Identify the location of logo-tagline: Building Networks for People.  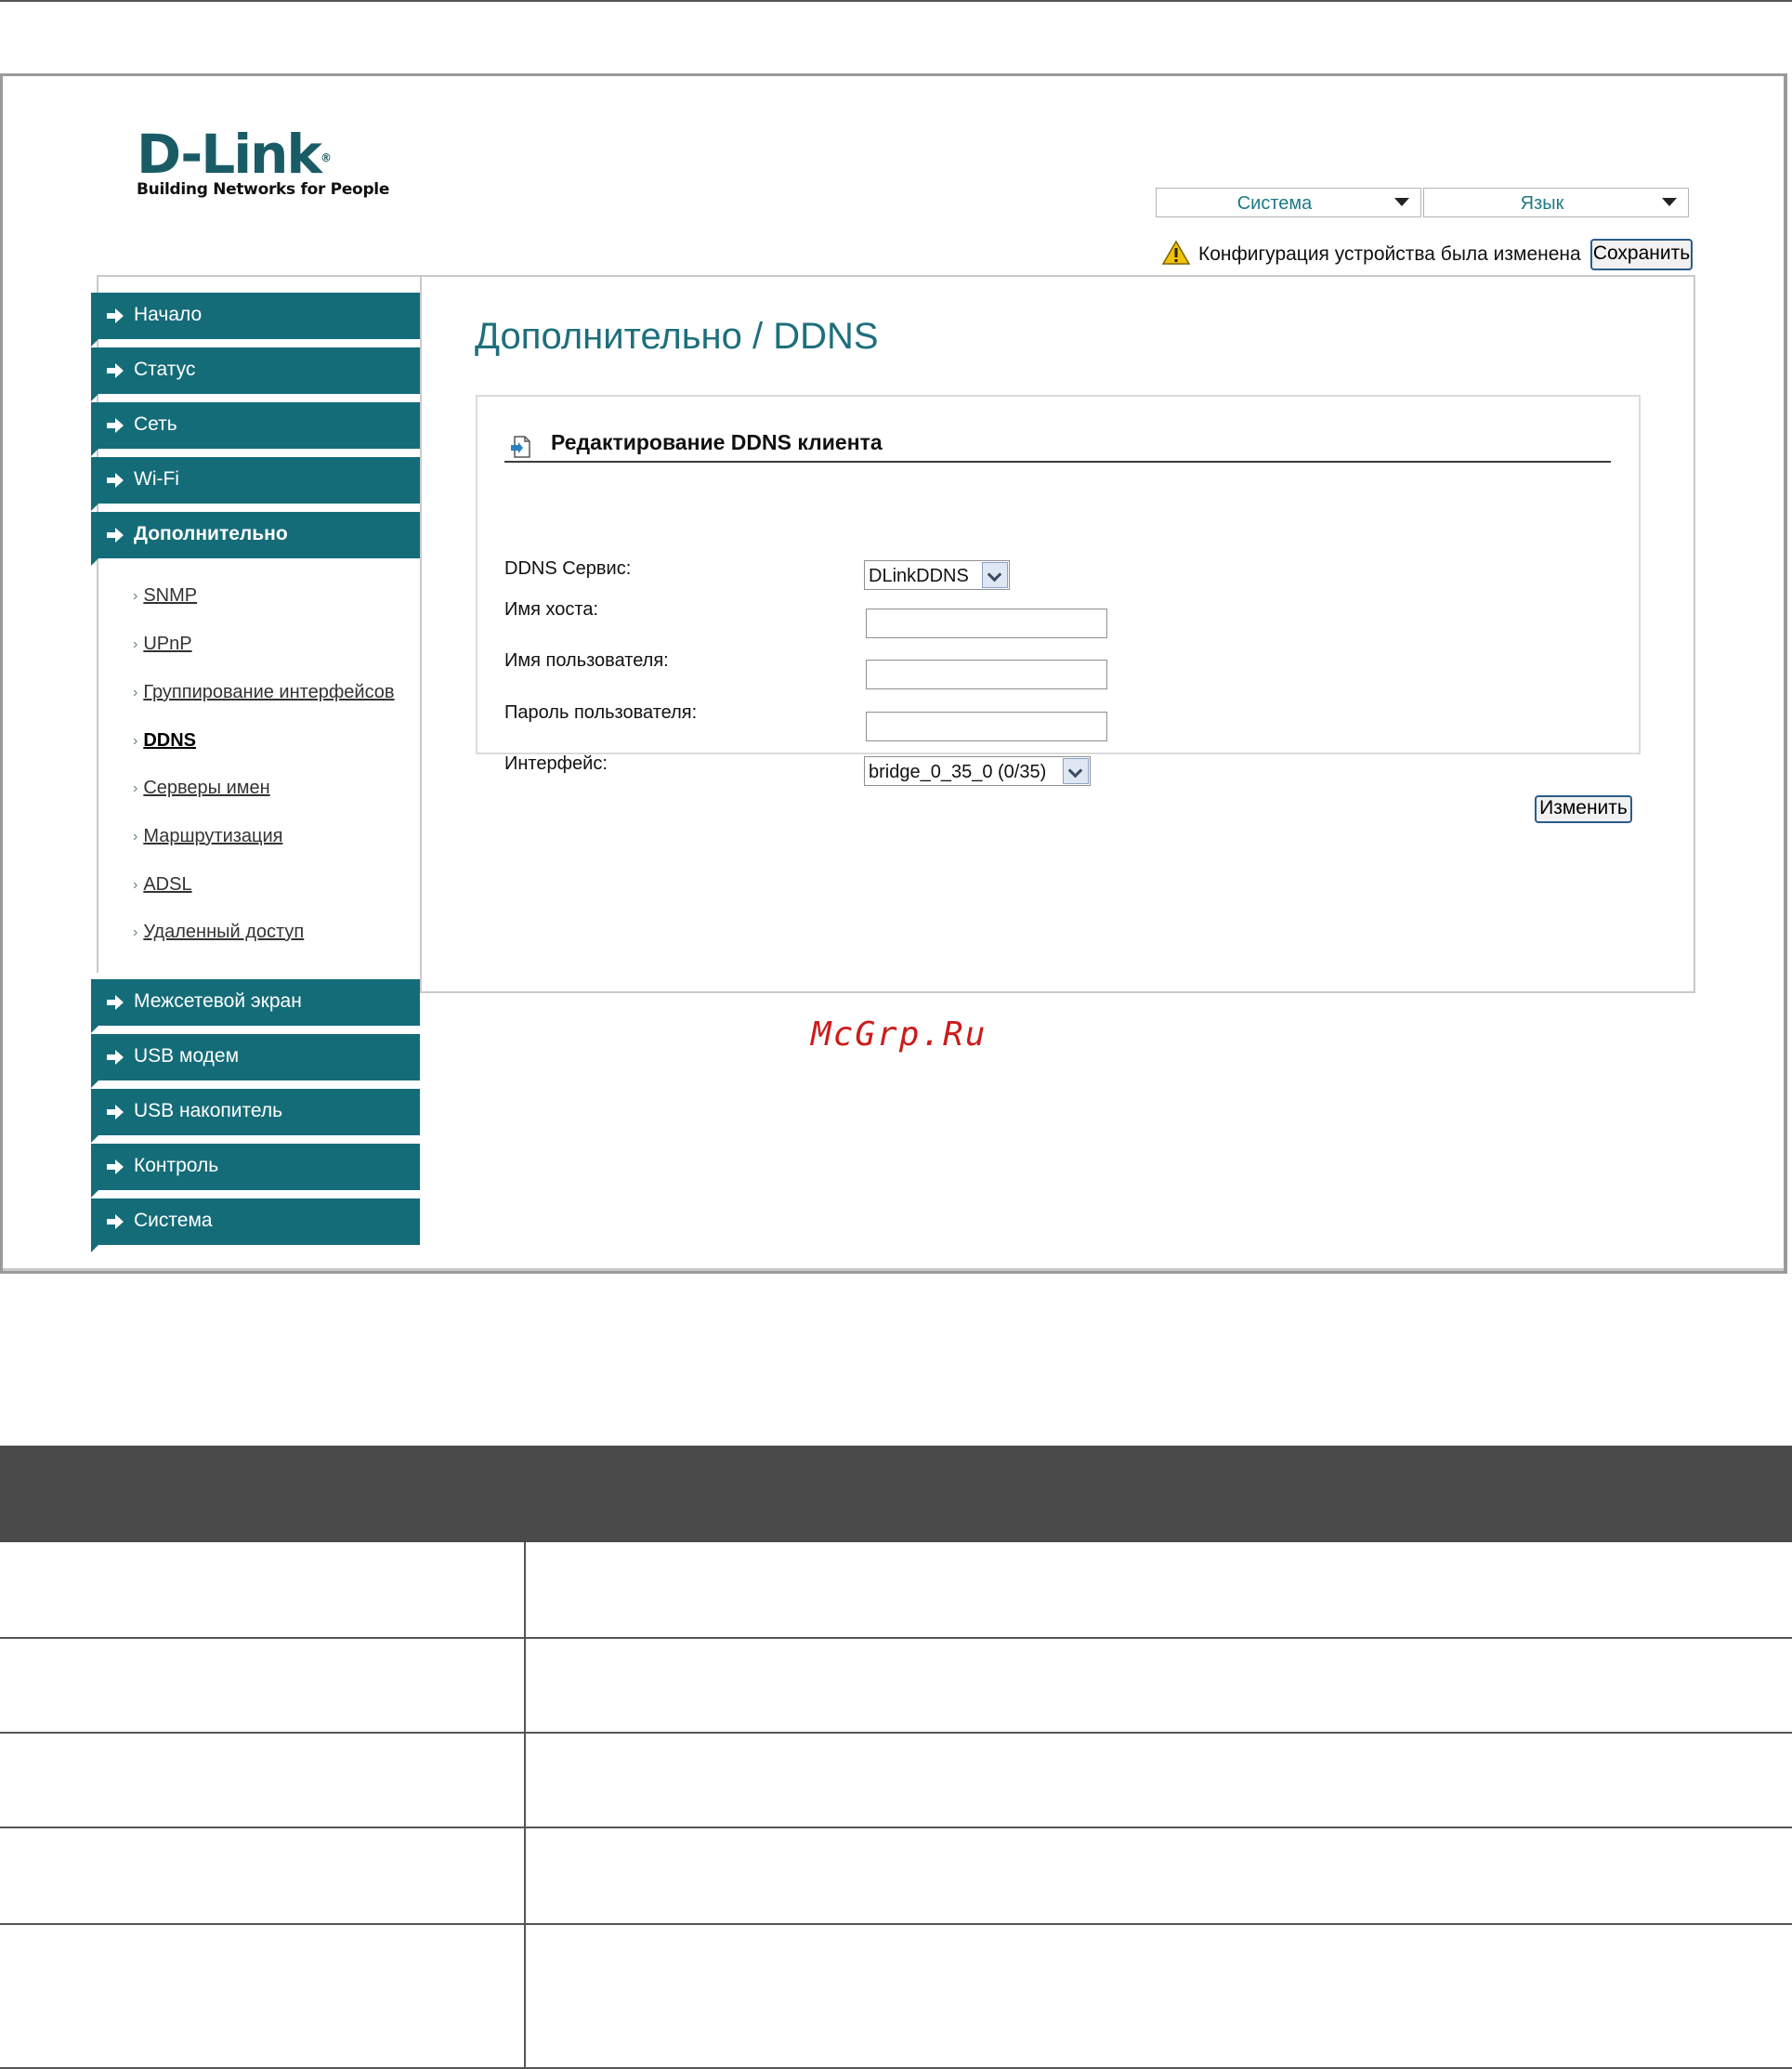
(263, 189).